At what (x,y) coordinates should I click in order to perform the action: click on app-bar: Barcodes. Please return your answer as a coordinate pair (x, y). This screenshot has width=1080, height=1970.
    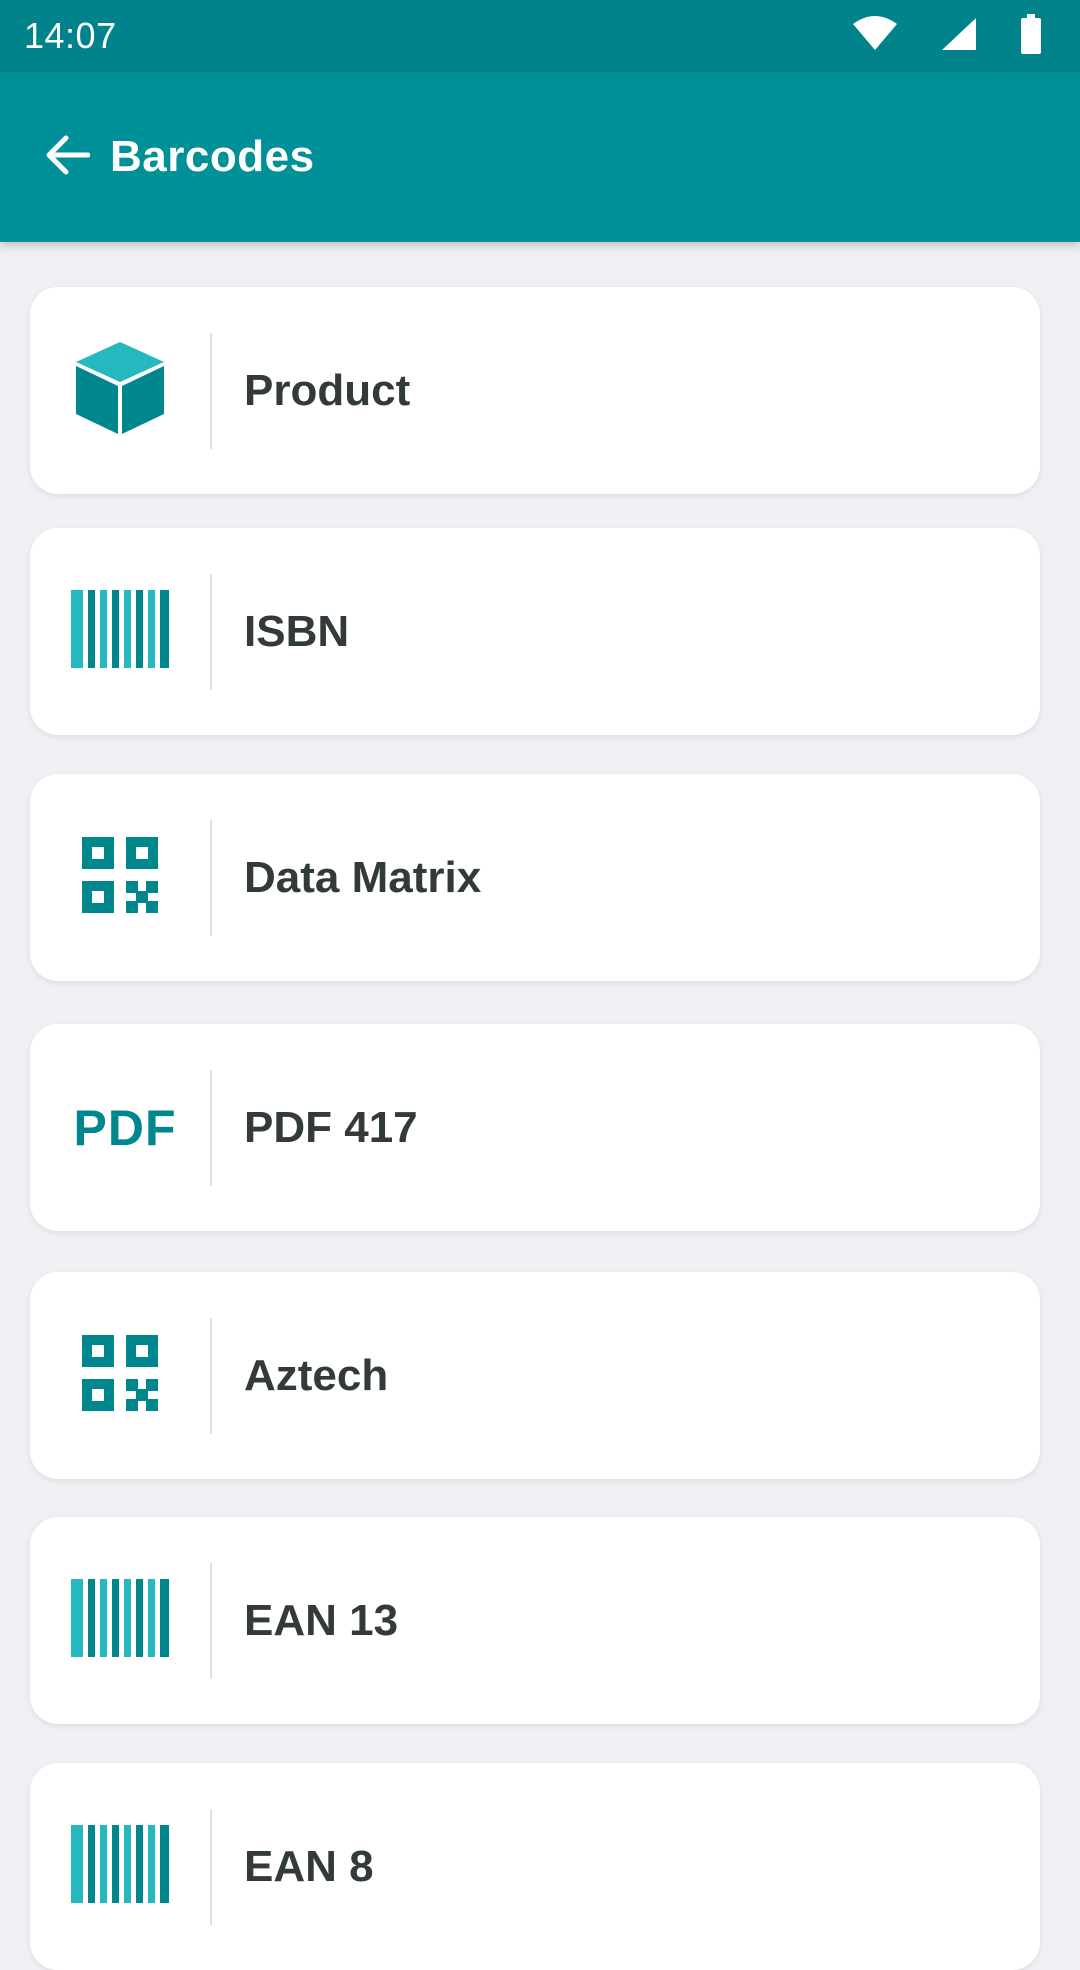
    Looking at the image, I should click on (540, 157).